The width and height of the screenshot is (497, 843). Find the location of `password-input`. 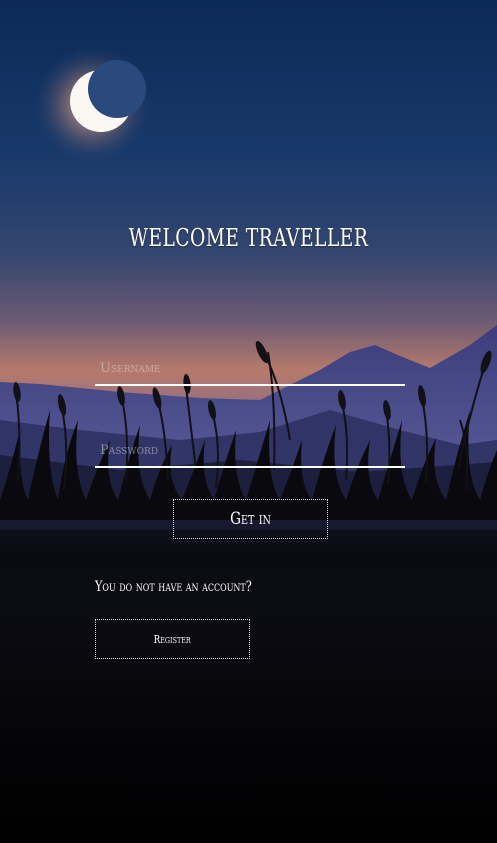

password-input is located at coordinates (250, 450).